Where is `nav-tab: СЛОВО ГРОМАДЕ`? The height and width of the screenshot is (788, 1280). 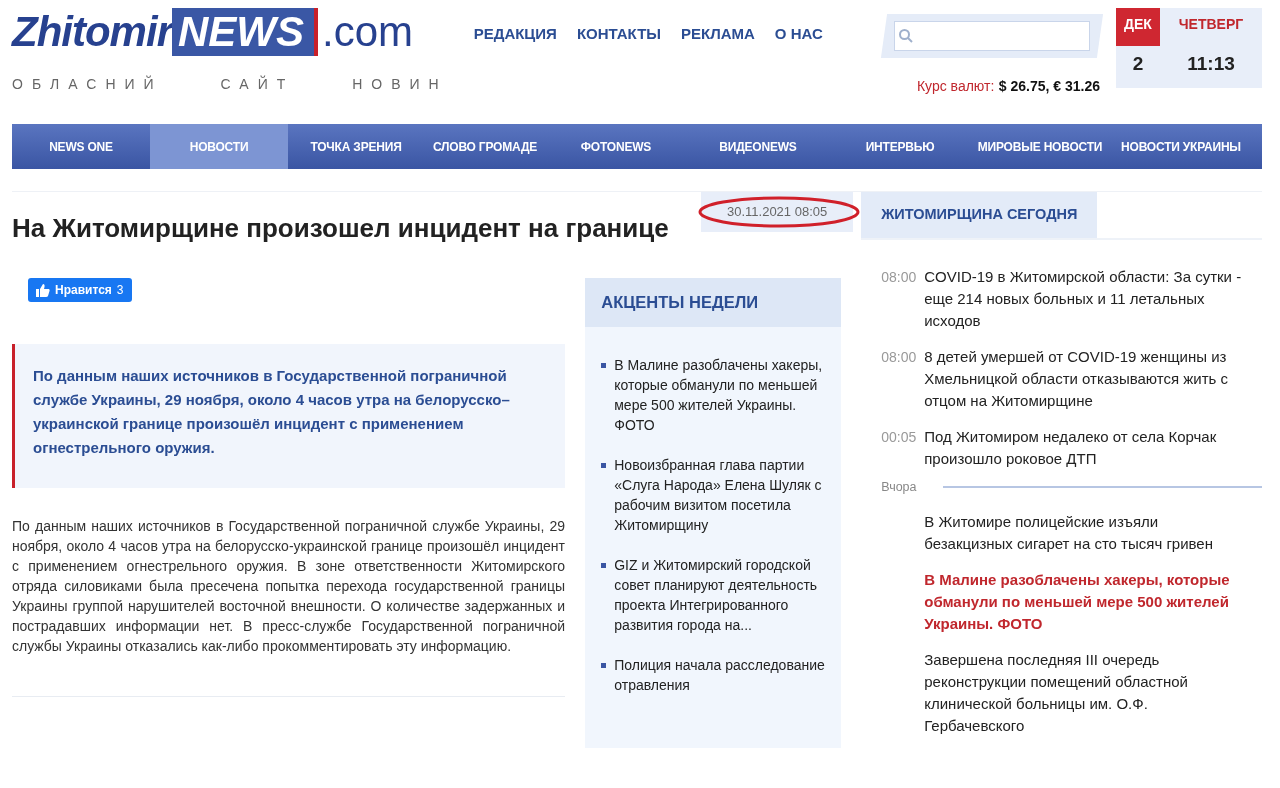 nav-tab: СЛОВО ГРОМАДЕ is located at coordinates (485, 146).